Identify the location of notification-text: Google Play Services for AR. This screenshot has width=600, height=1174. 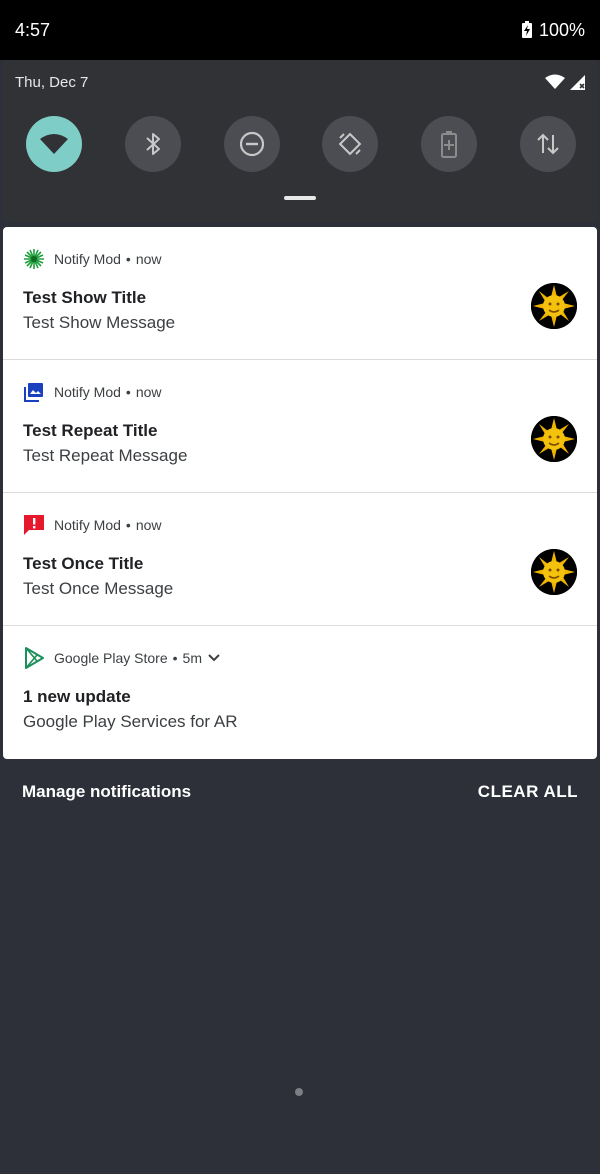
(130, 721).